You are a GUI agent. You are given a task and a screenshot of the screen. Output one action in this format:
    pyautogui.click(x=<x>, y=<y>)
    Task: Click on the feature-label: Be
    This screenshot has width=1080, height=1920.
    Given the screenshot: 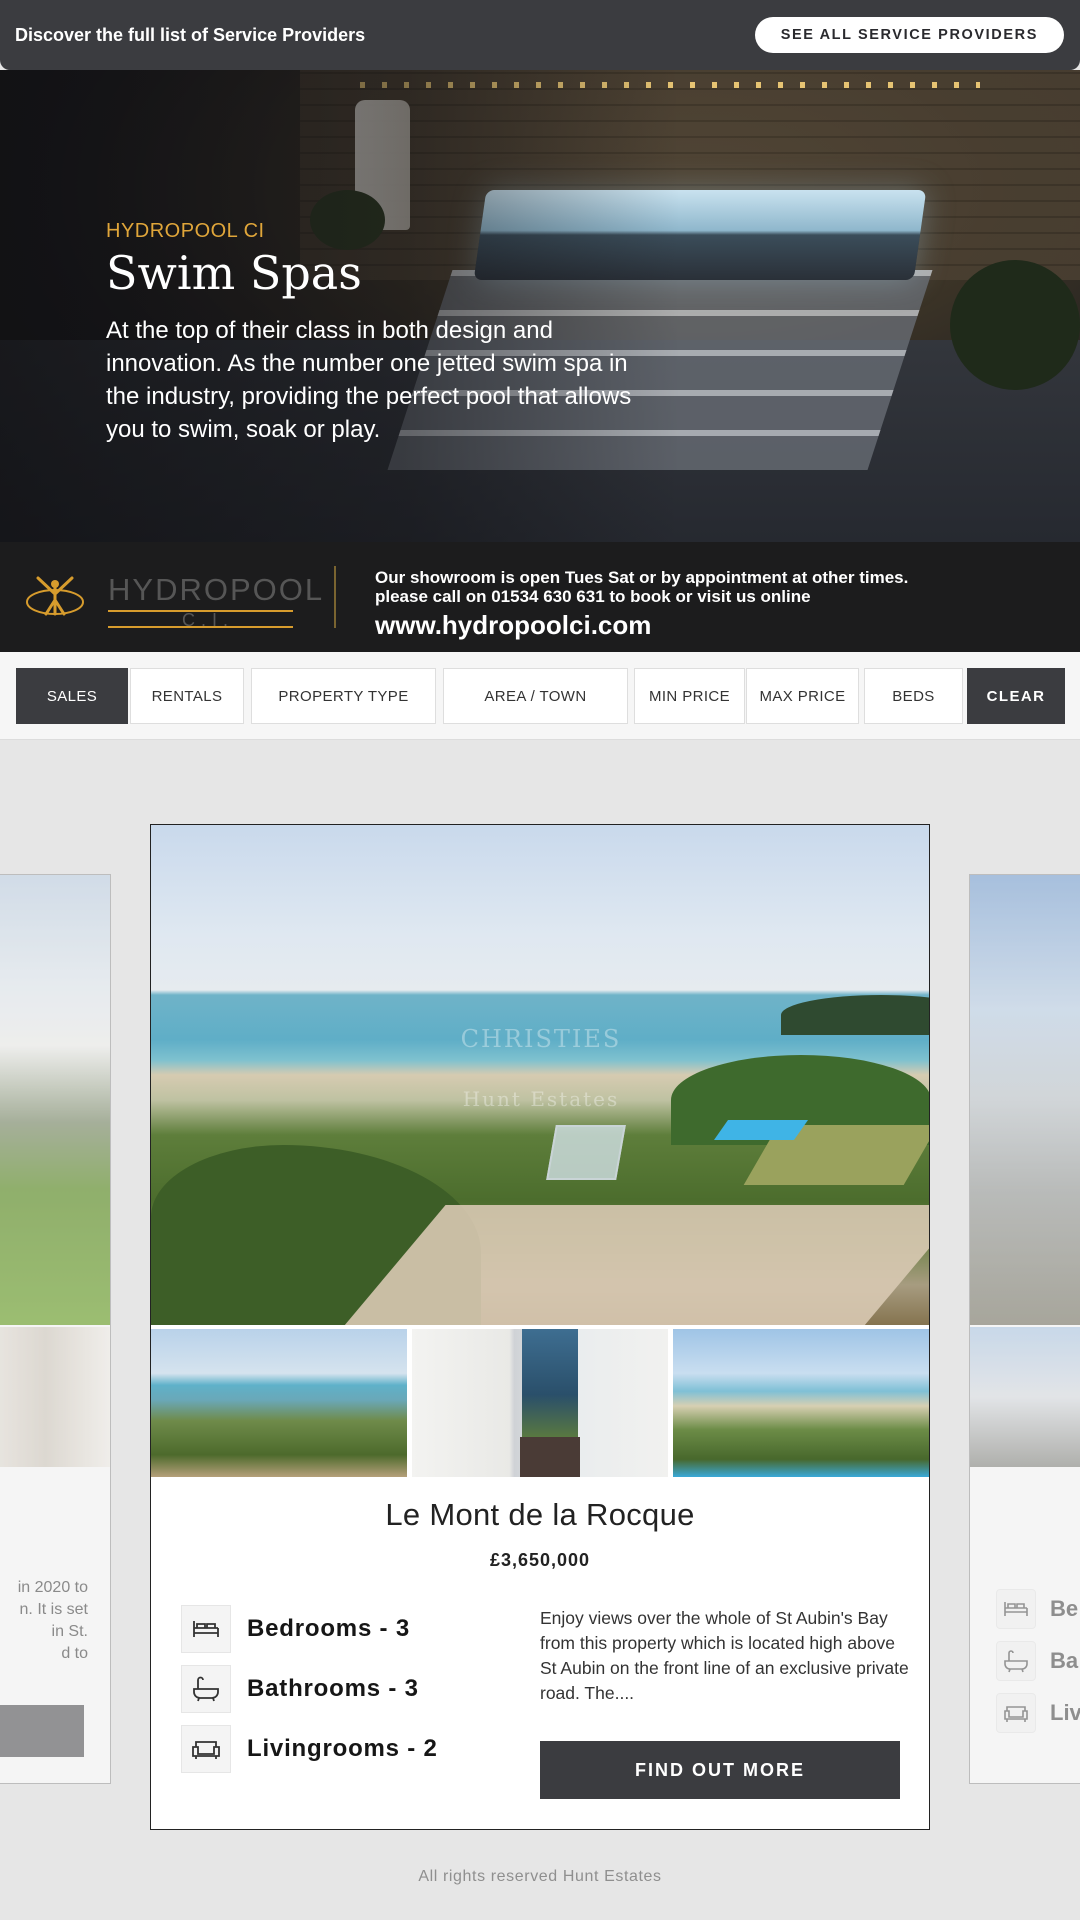 What is the action you would take?
    pyautogui.click(x=1064, y=1608)
    